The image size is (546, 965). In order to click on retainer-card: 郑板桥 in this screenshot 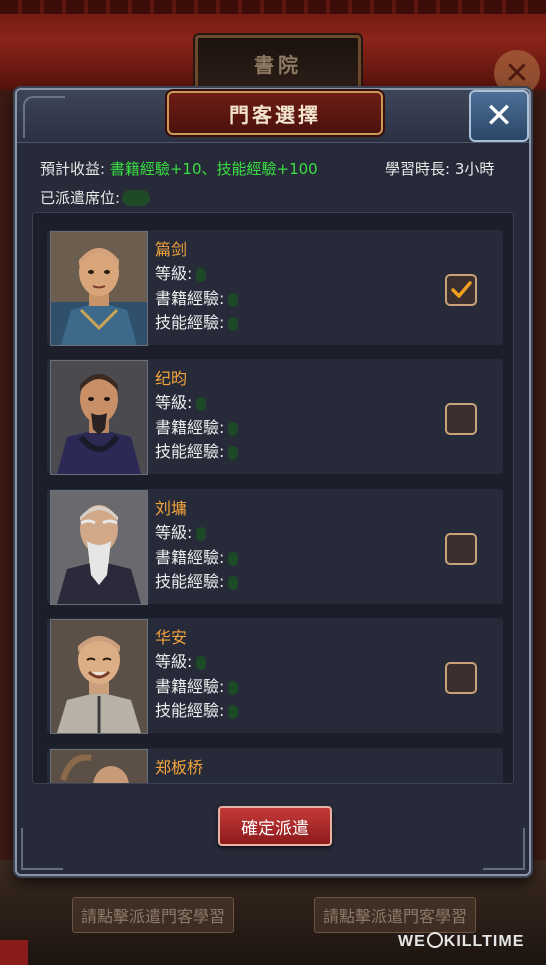, I will do `click(275, 765)`.